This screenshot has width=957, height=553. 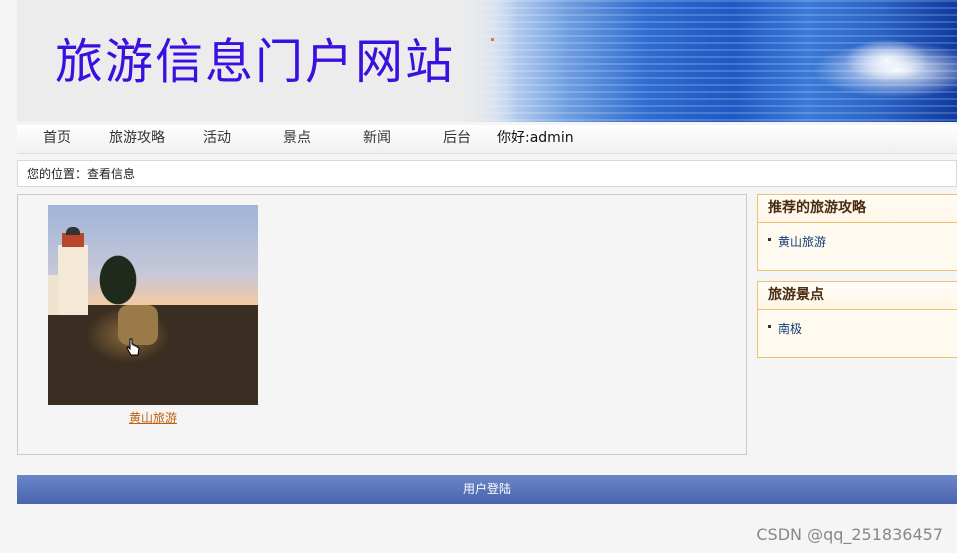 I want to click on nav-item-admin: 后台, so click(x=457, y=138).